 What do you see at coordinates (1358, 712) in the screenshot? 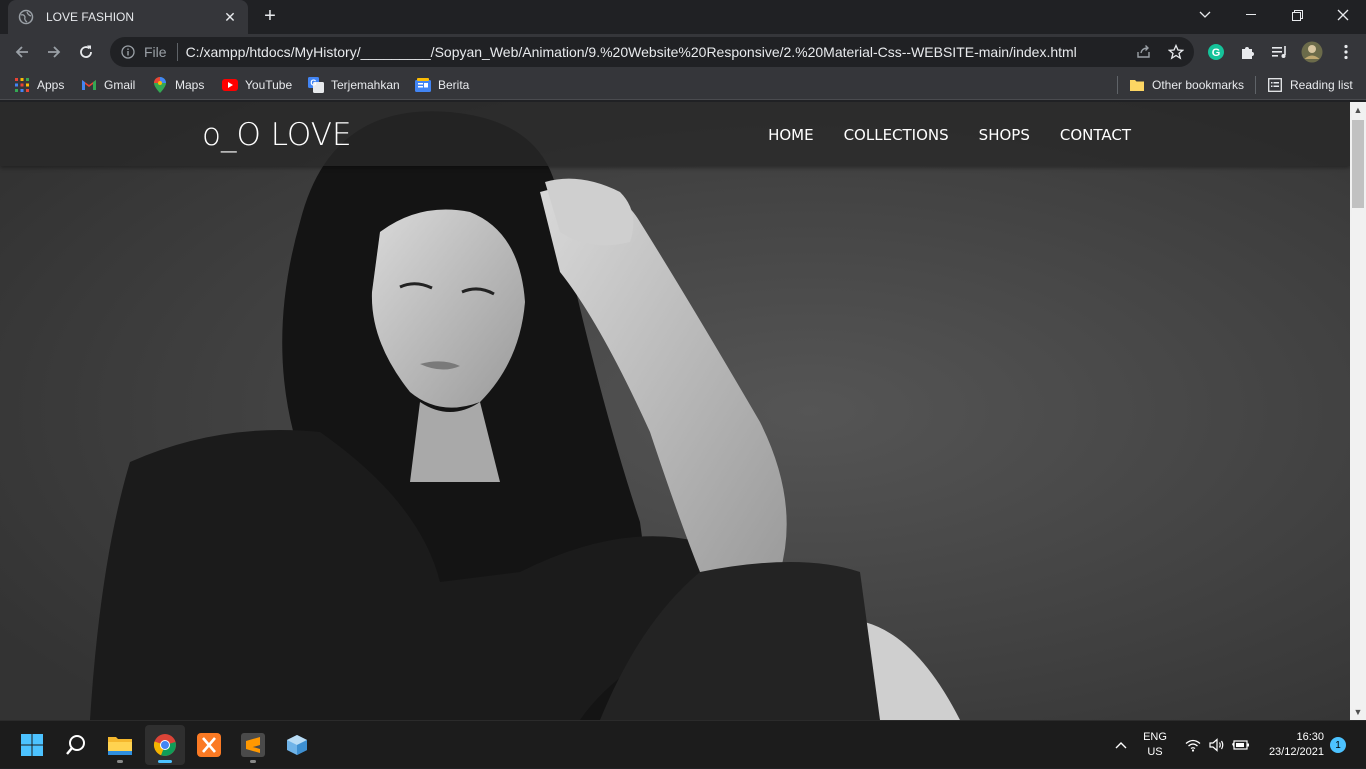
I see `scroll-down-arrow-icon: ▼` at bounding box center [1358, 712].